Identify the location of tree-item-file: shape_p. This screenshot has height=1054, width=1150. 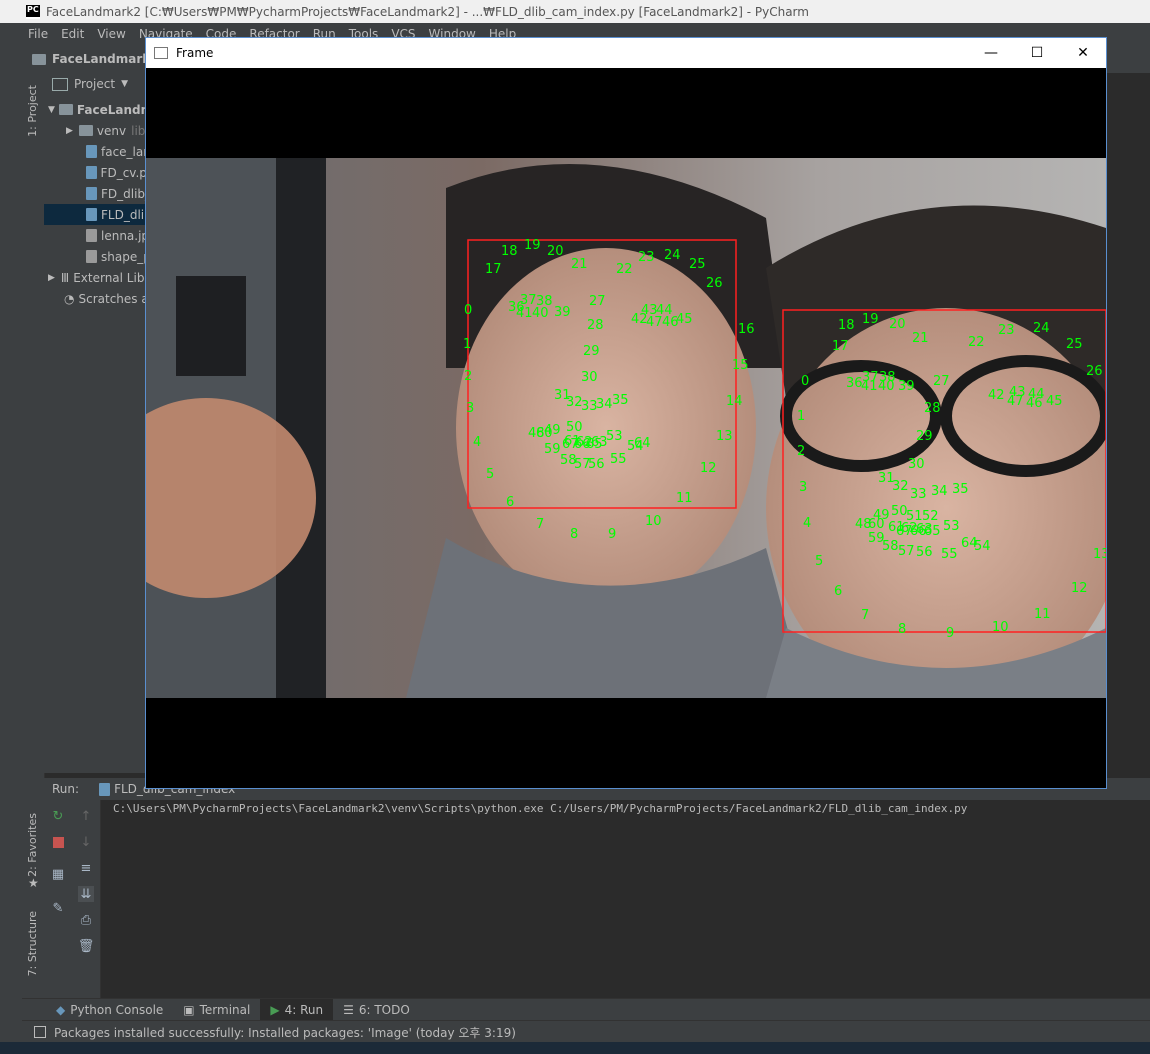
(99, 256).